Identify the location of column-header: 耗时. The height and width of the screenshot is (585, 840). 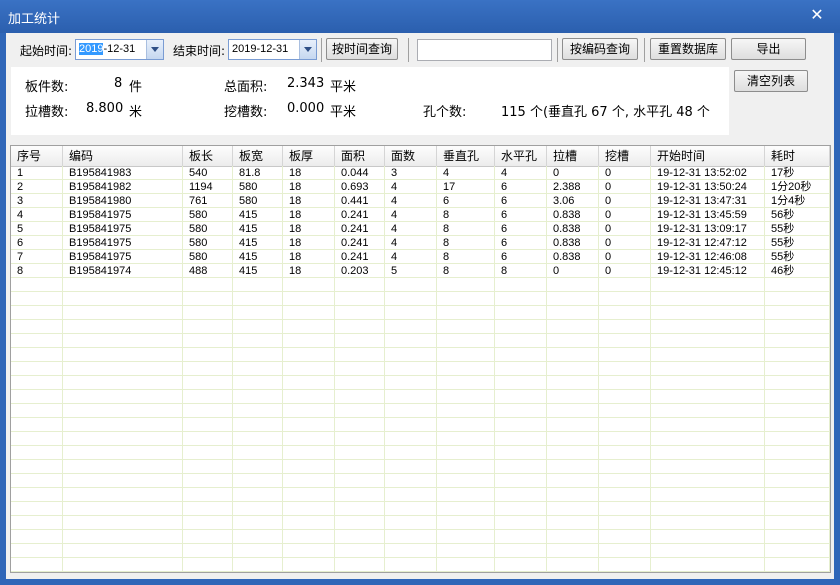
(797, 156).